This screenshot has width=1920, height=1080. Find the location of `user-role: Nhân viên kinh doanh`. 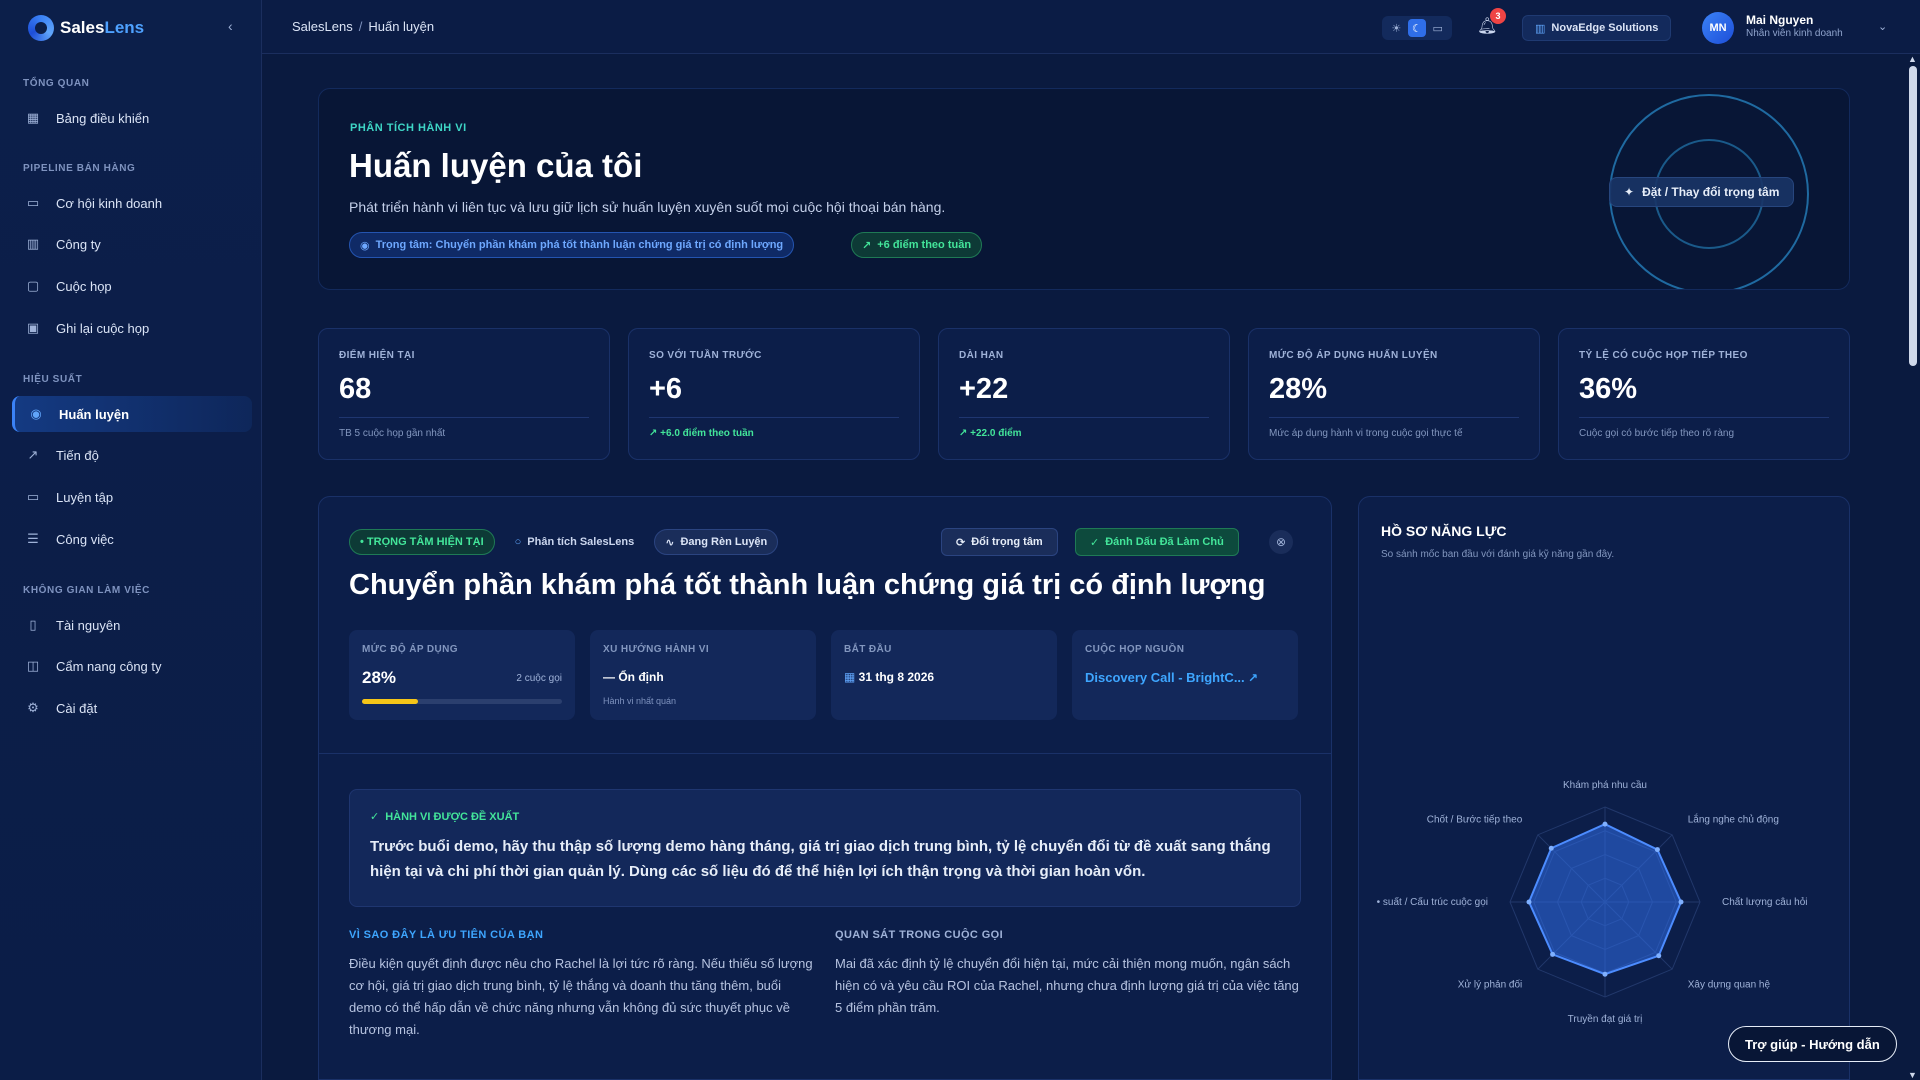

user-role: Nhân viên kinh doanh is located at coordinates (1794, 33).